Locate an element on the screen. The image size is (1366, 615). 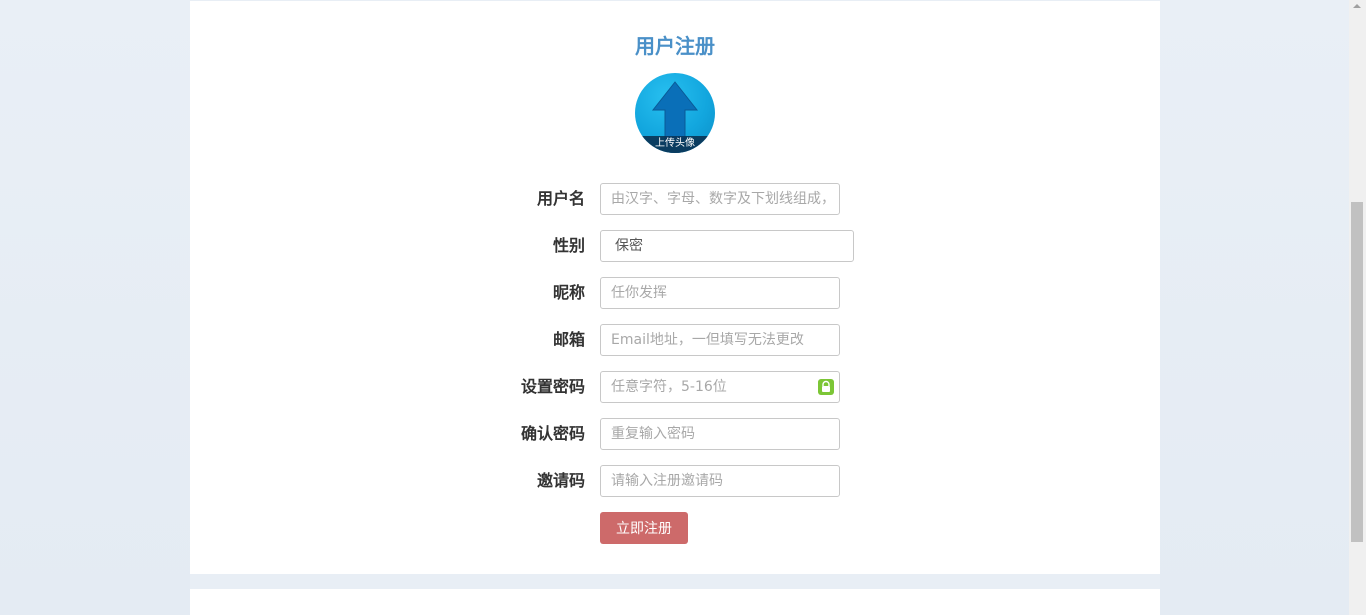
register-button: 立即注册 is located at coordinates (644, 528).